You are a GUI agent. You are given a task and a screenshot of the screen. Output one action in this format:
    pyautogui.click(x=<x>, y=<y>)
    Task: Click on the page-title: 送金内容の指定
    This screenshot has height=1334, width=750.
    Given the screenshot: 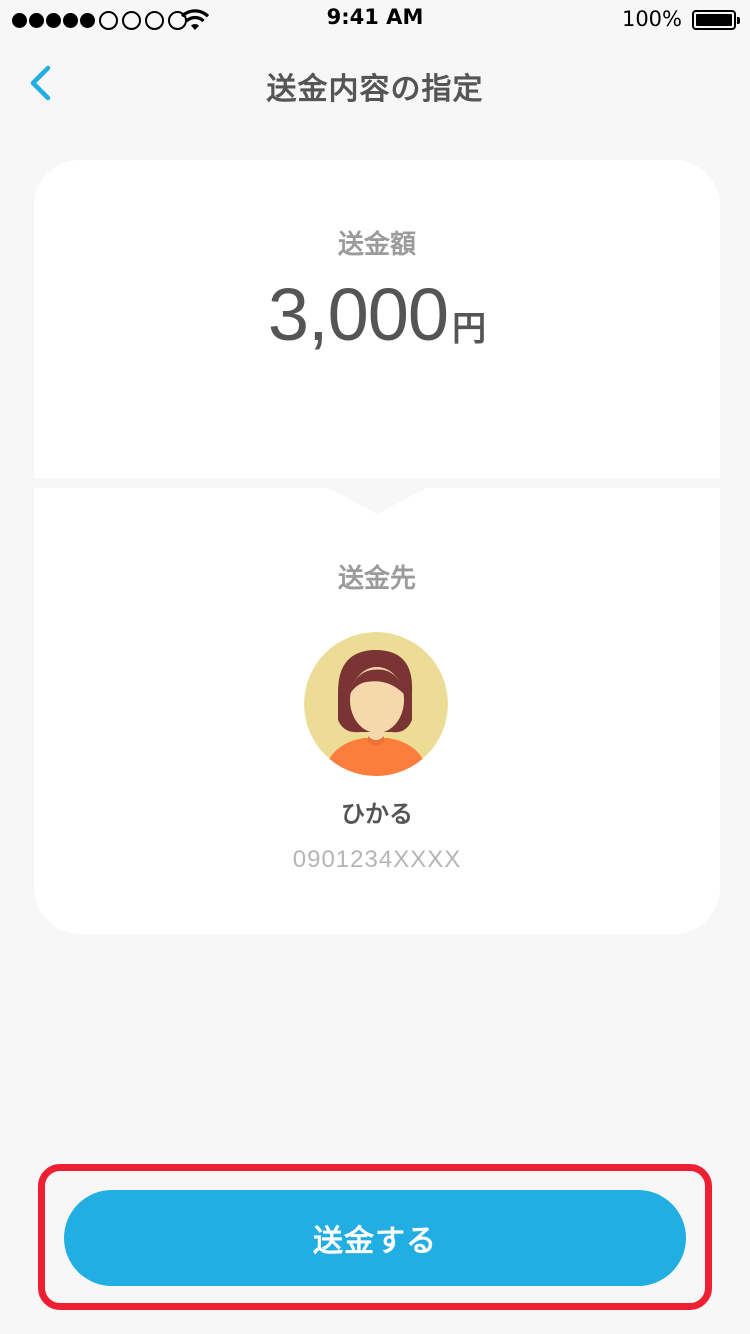 What is the action you would take?
    pyautogui.click(x=375, y=89)
    